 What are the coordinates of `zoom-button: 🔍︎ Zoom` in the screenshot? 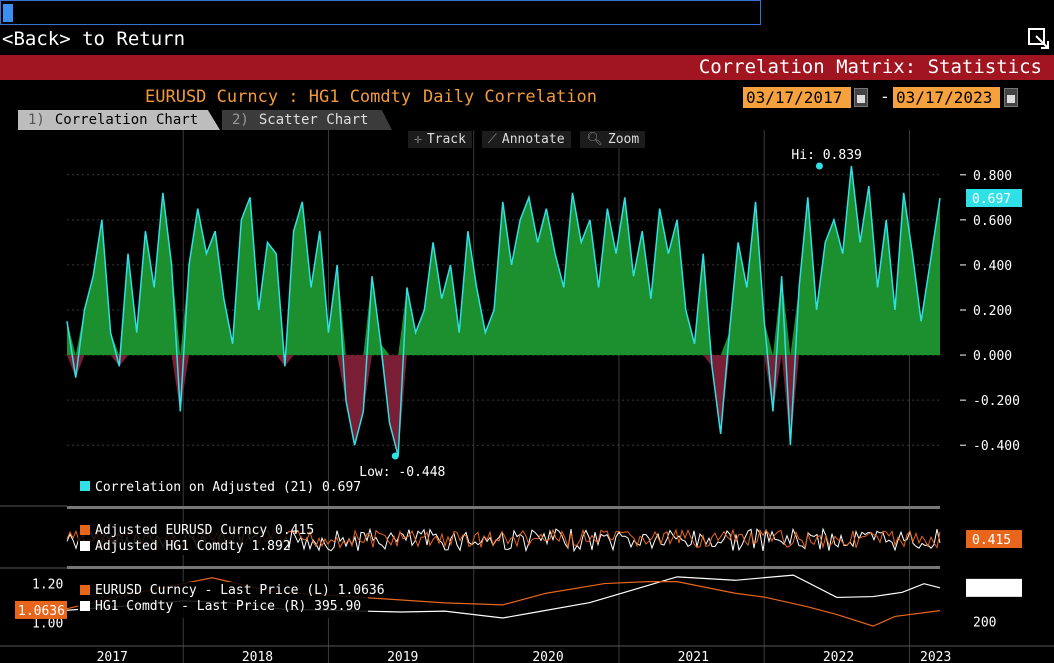 It's located at (613, 139).